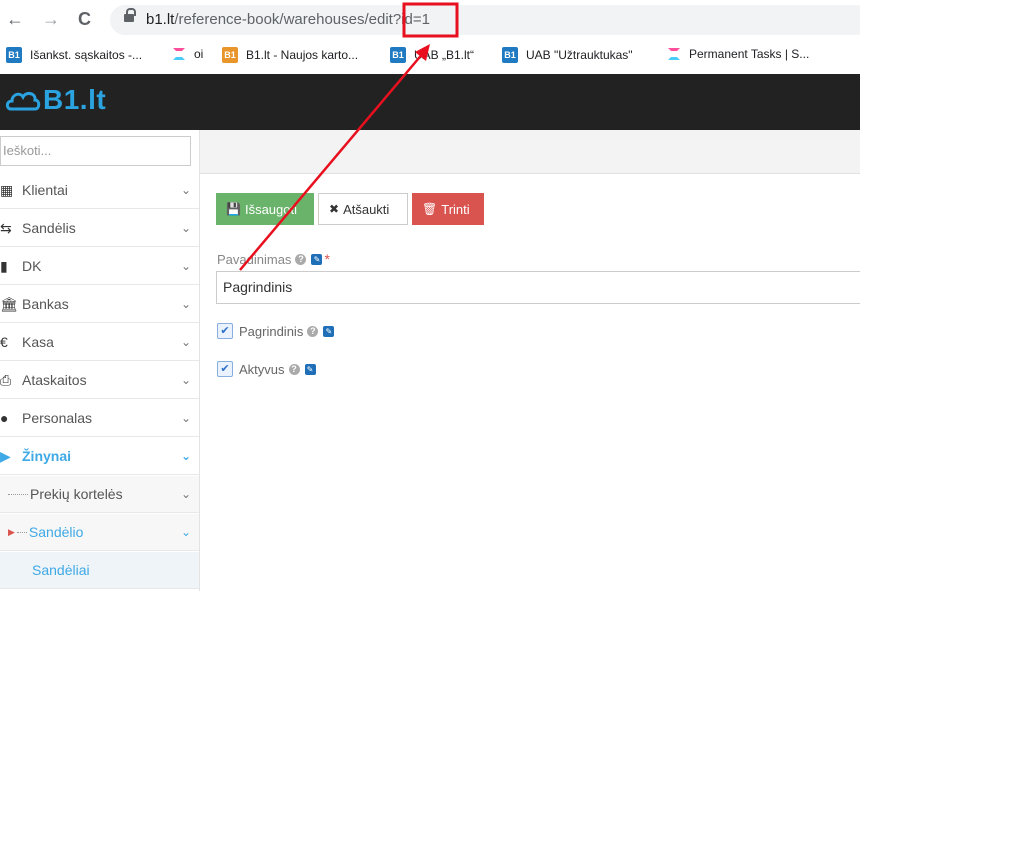 The height and width of the screenshot is (868, 1027). What do you see at coordinates (430, 20) in the screenshot?
I see `highlight-box` at bounding box center [430, 20].